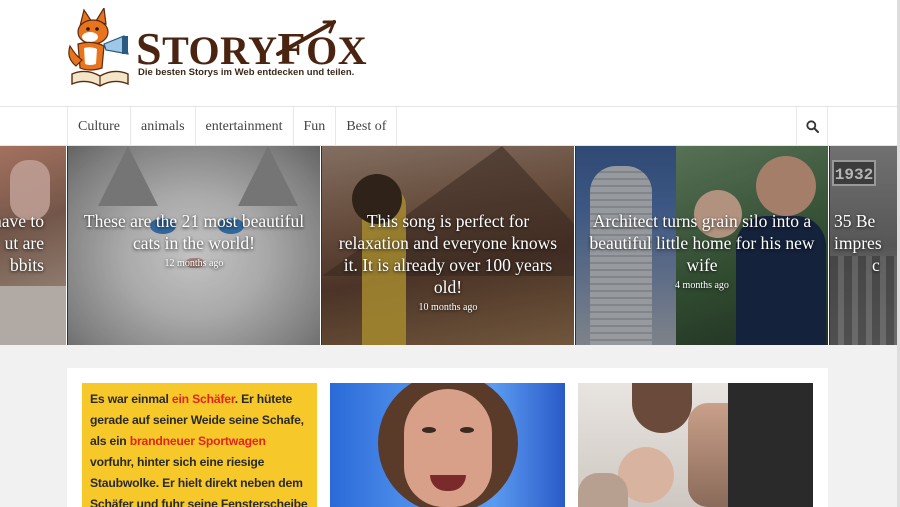  What do you see at coordinates (447, 445) in the screenshot?
I see `story-card-crying-woman` at bounding box center [447, 445].